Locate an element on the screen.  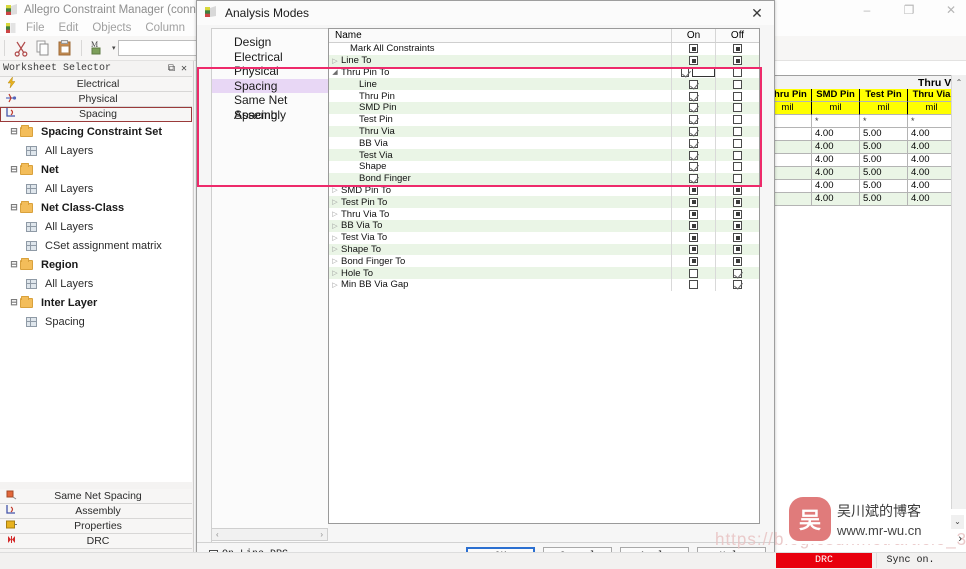
analysis-mode-row: ▷ Shape To is located at coordinates (544, 249).